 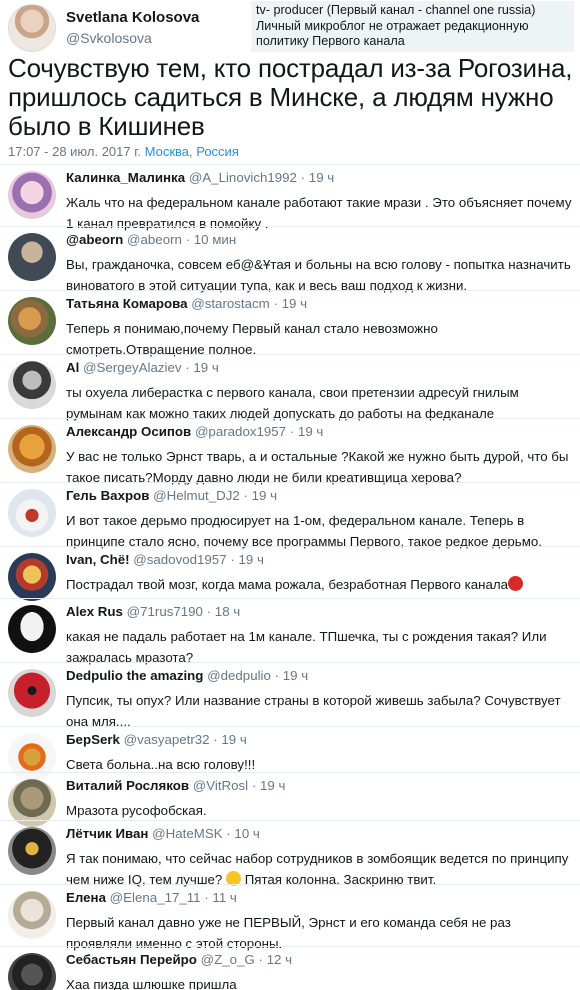 What do you see at coordinates (32, 28) in the screenshot?
I see `author-avatar` at bounding box center [32, 28].